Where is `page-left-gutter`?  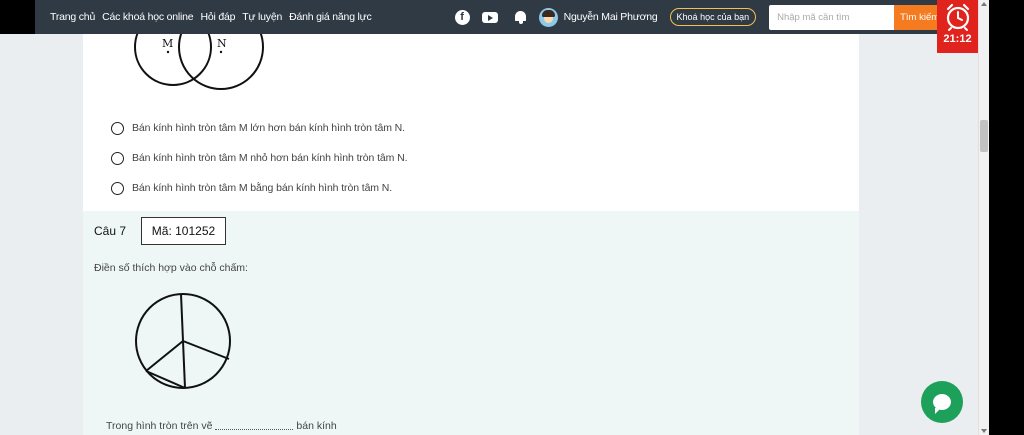 page-left-gutter is located at coordinates (41, 234).